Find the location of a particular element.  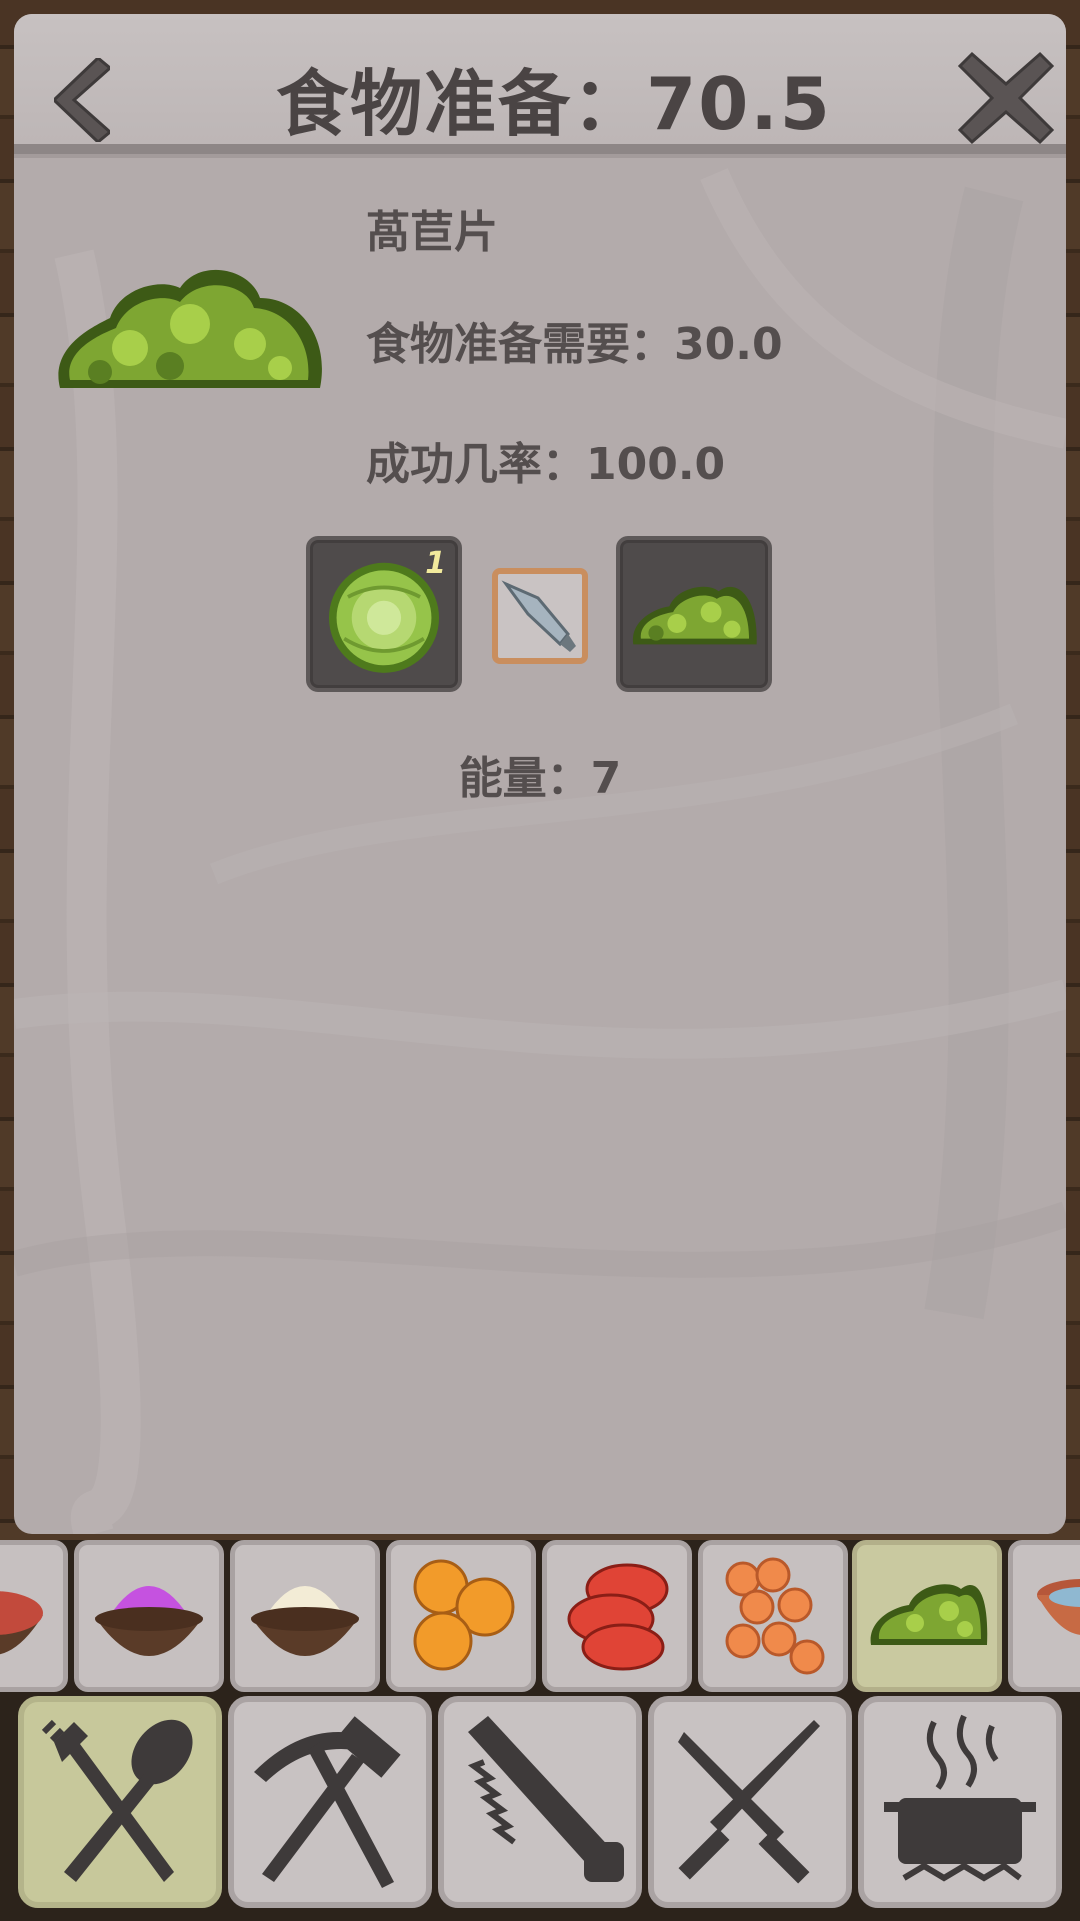

recipe-card-carrot-slices is located at coordinates (773, 1616).